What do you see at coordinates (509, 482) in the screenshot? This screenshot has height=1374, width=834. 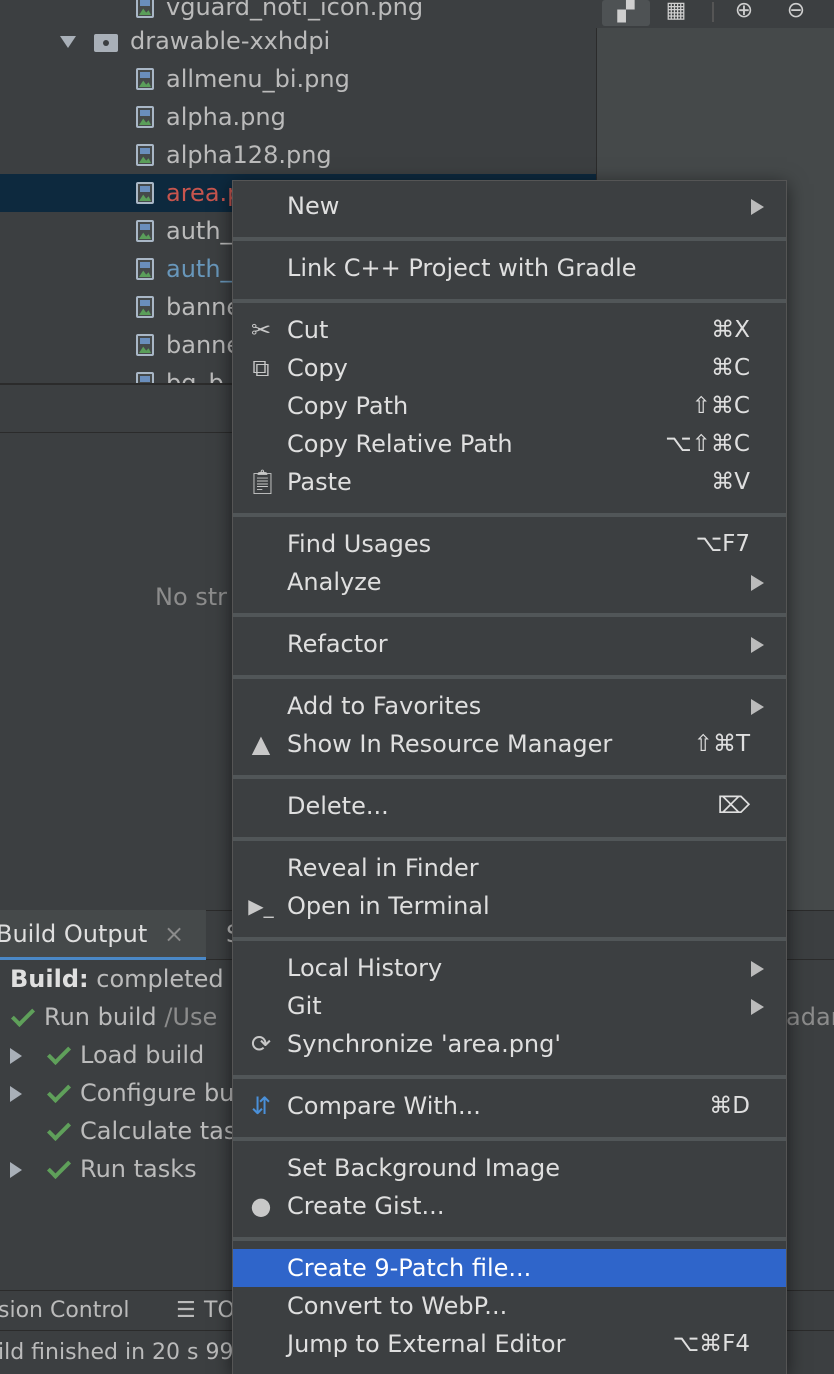 I see `menu-item-paste: 📋︎ Paste ⌘V` at bounding box center [509, 482].